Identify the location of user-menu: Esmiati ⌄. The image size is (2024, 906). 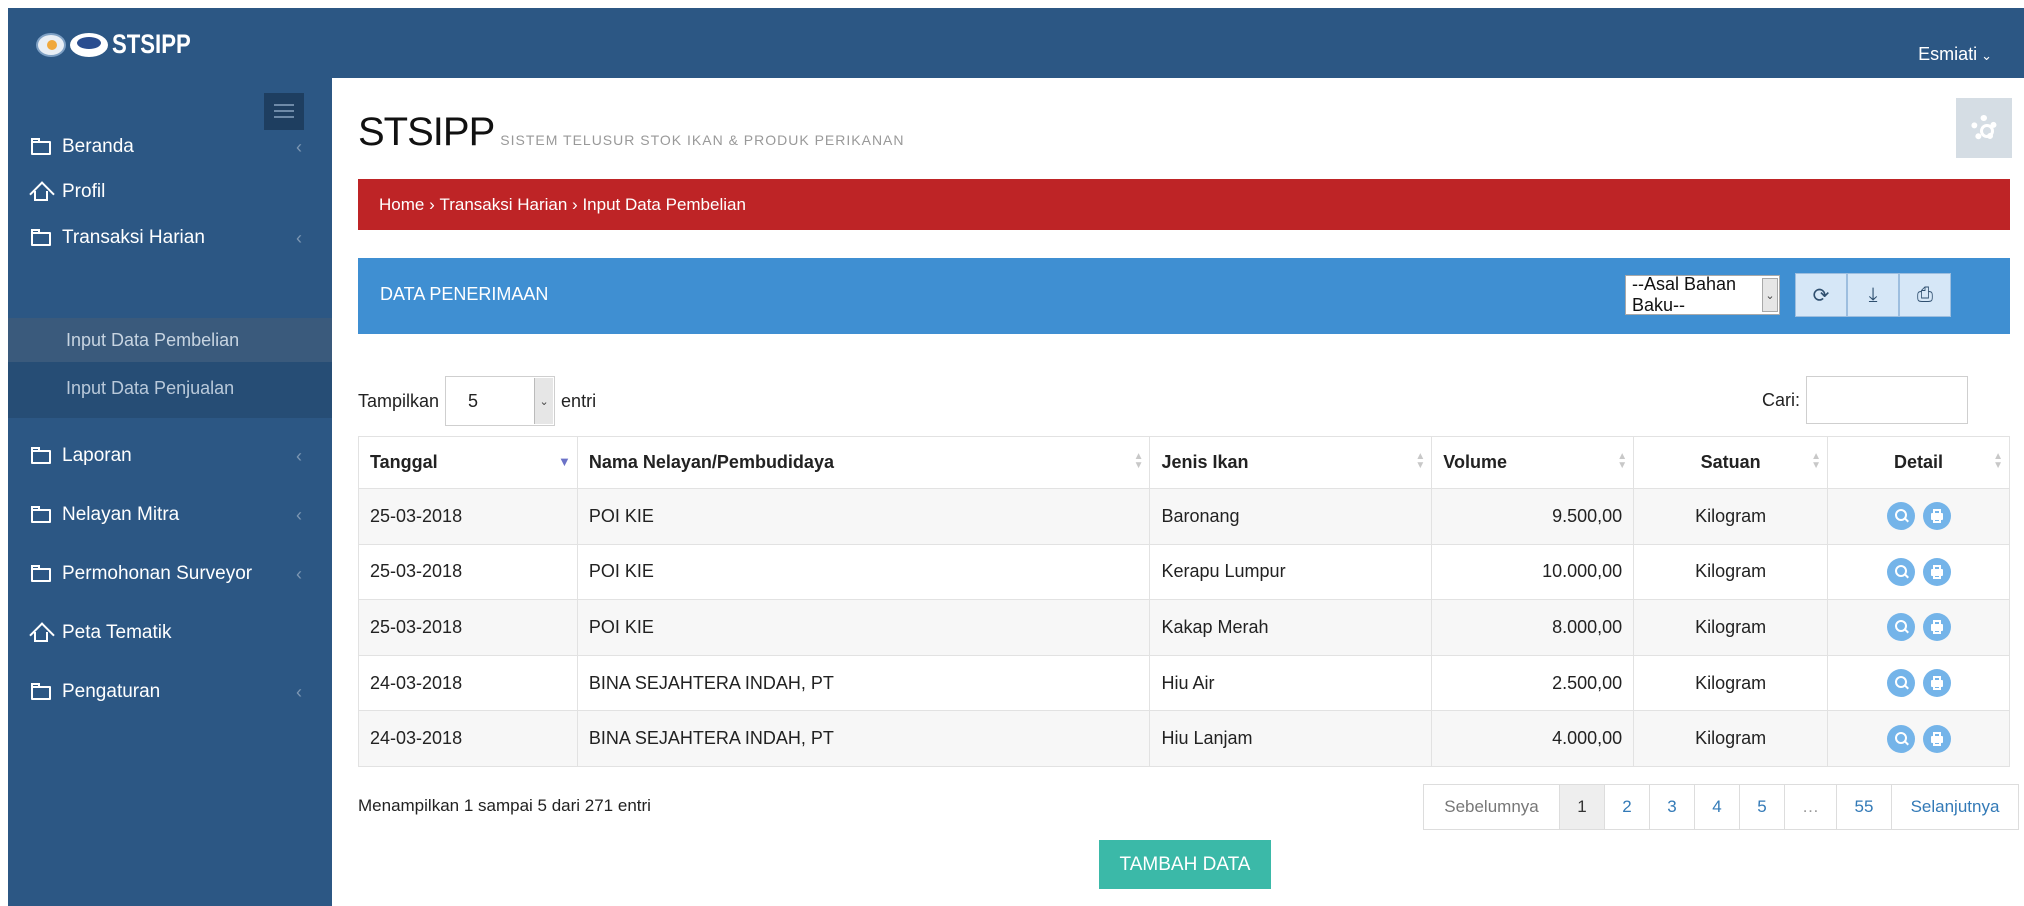
(1955, 54).